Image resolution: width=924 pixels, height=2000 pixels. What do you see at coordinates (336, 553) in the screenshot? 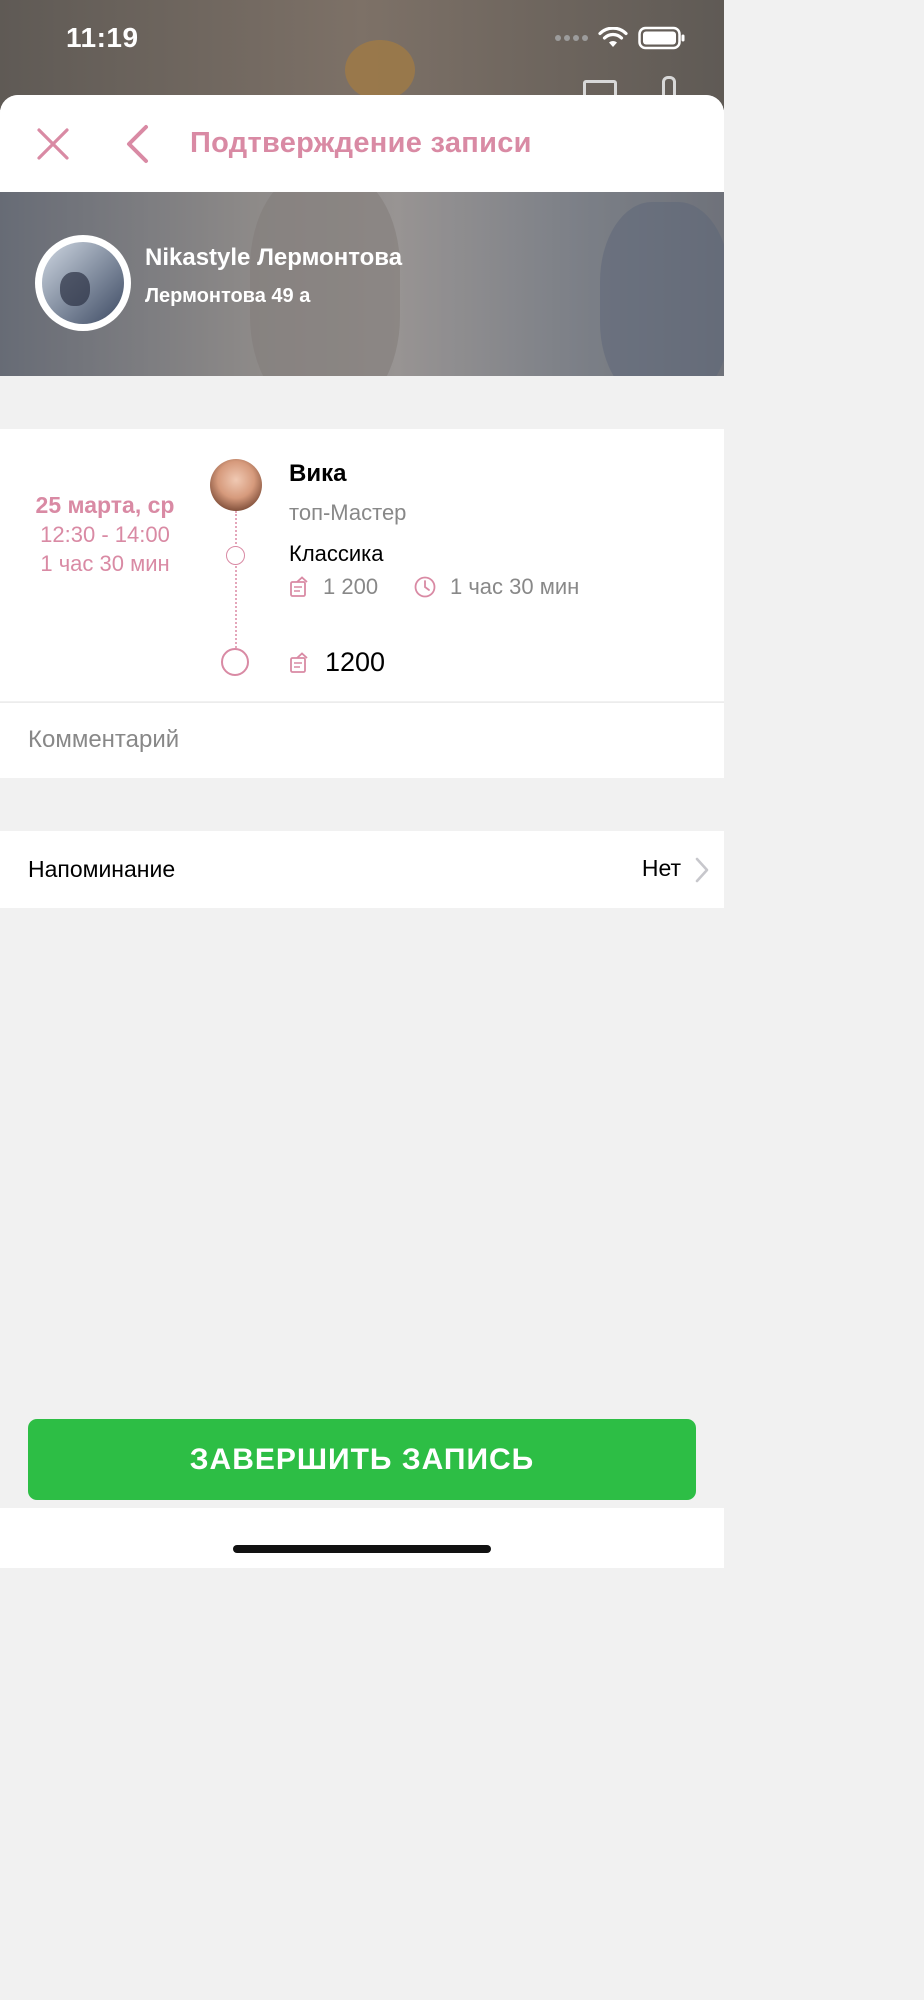
I see `service-name: Классика` at bounding box center [336, 553].